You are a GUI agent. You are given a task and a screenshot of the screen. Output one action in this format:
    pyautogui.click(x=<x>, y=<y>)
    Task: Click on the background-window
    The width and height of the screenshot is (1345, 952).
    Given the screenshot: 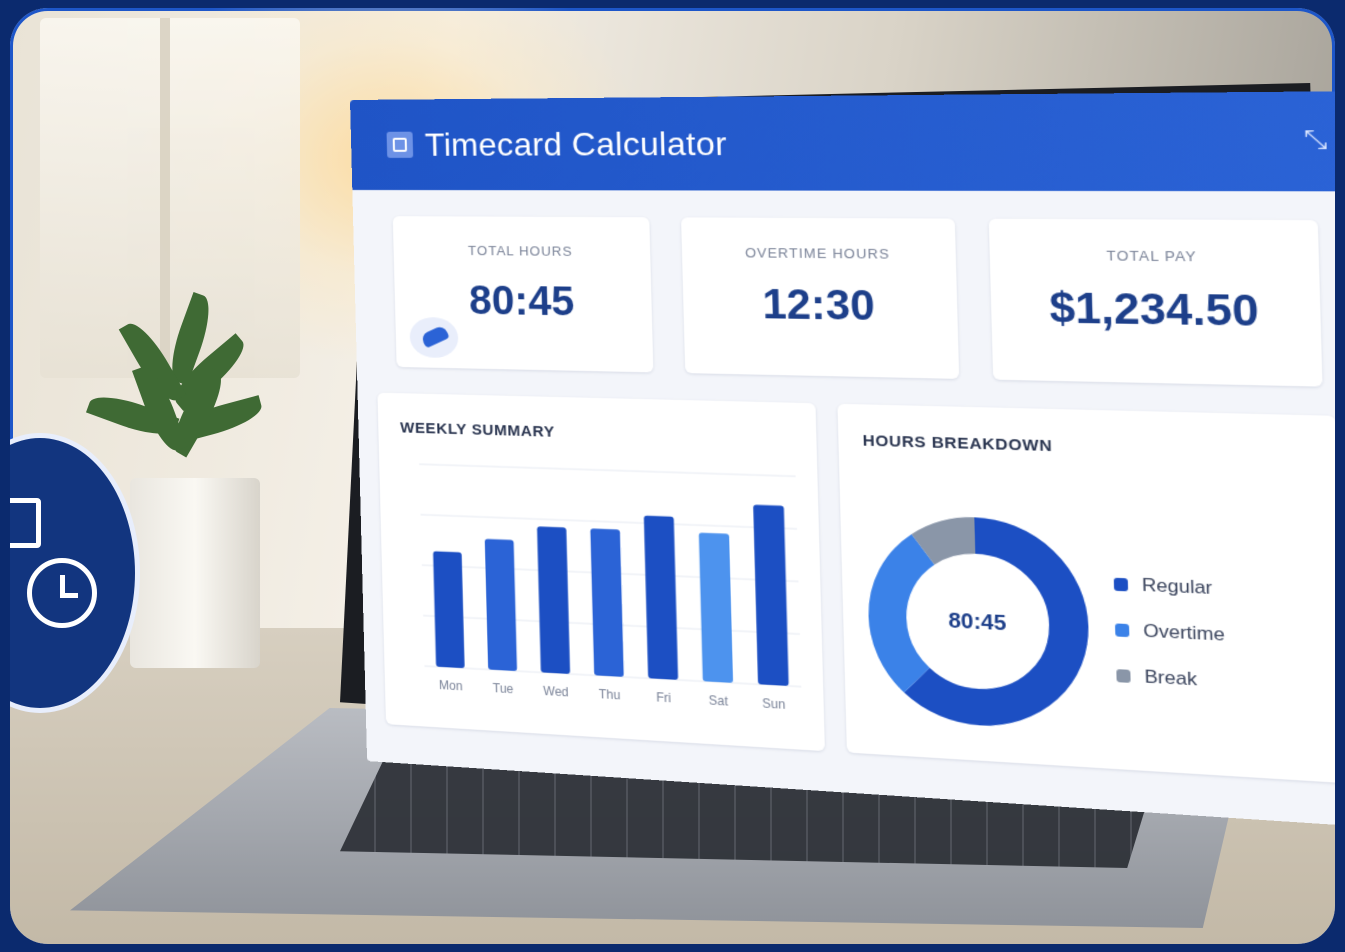 What is the action you would take?
    pyautogui.click(x=170, y=198)
    